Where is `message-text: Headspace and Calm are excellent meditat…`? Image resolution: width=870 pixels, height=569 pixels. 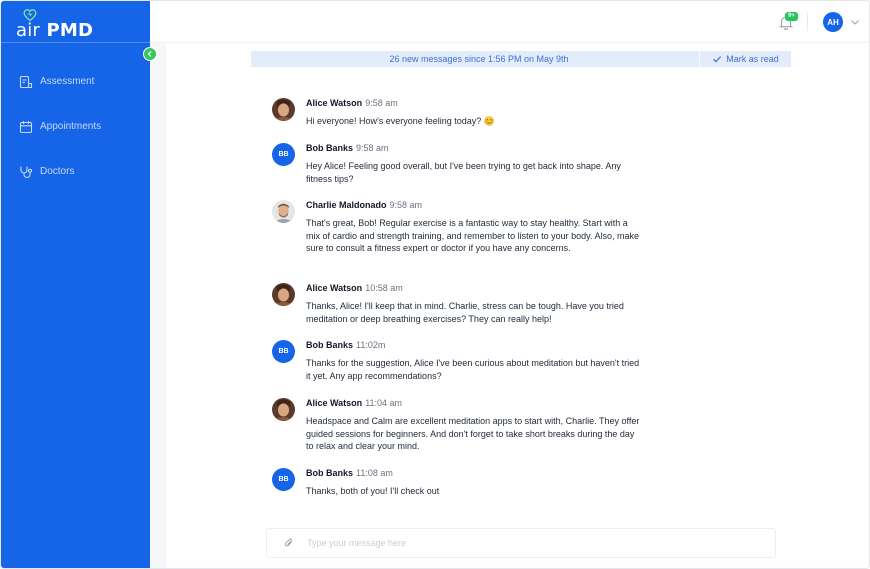
message-text: Headspace and Calm are excellent meditat… is located at coordinates (473, 433).